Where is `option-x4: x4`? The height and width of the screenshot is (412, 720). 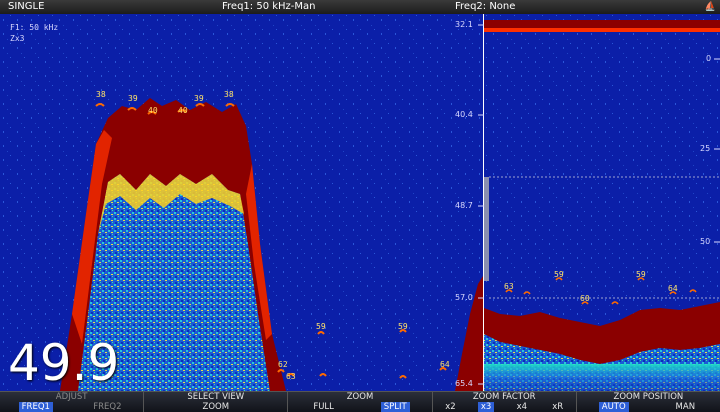 option-x4: x4 is located at coordinates (522, 407).